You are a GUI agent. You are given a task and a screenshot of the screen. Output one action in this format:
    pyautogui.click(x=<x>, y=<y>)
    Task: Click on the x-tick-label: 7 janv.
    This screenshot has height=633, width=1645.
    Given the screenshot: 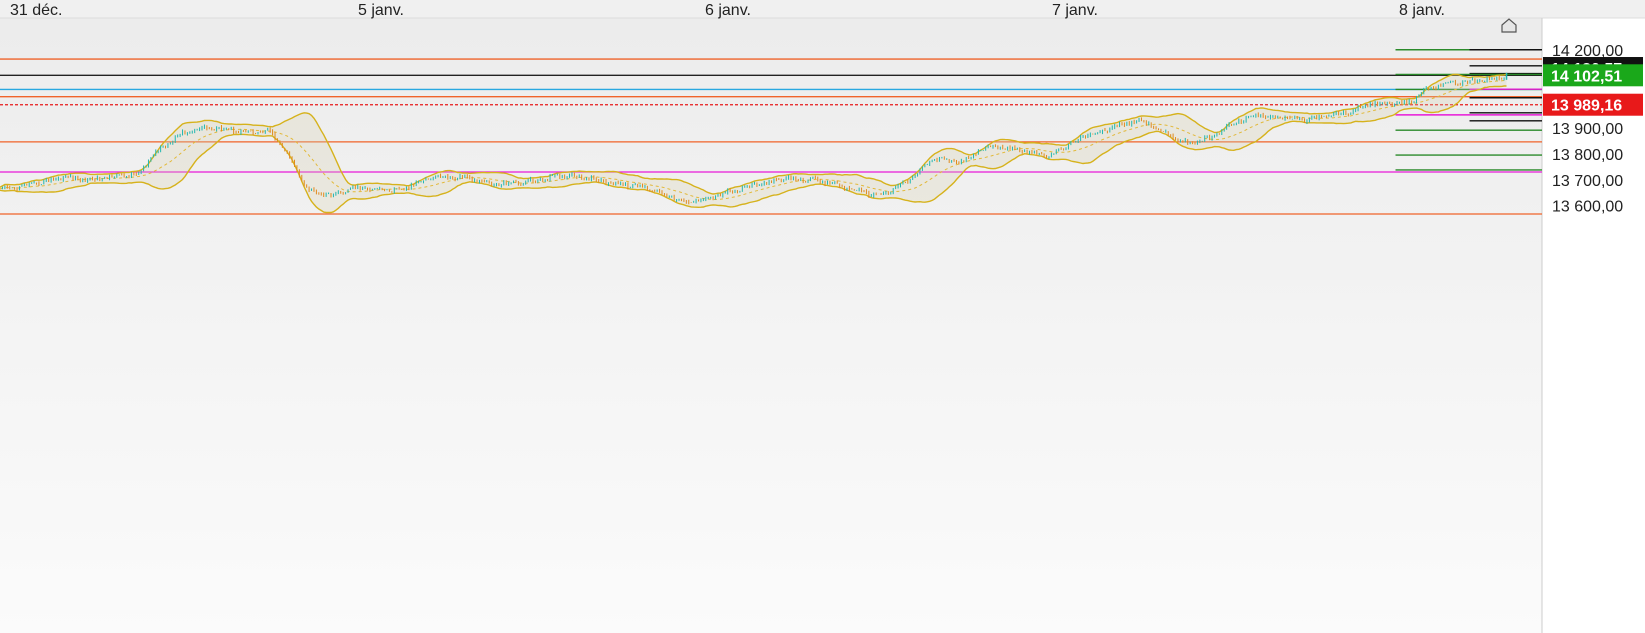 What is the action you would take?
    pyautogui.click(x=1075, y=10)
    